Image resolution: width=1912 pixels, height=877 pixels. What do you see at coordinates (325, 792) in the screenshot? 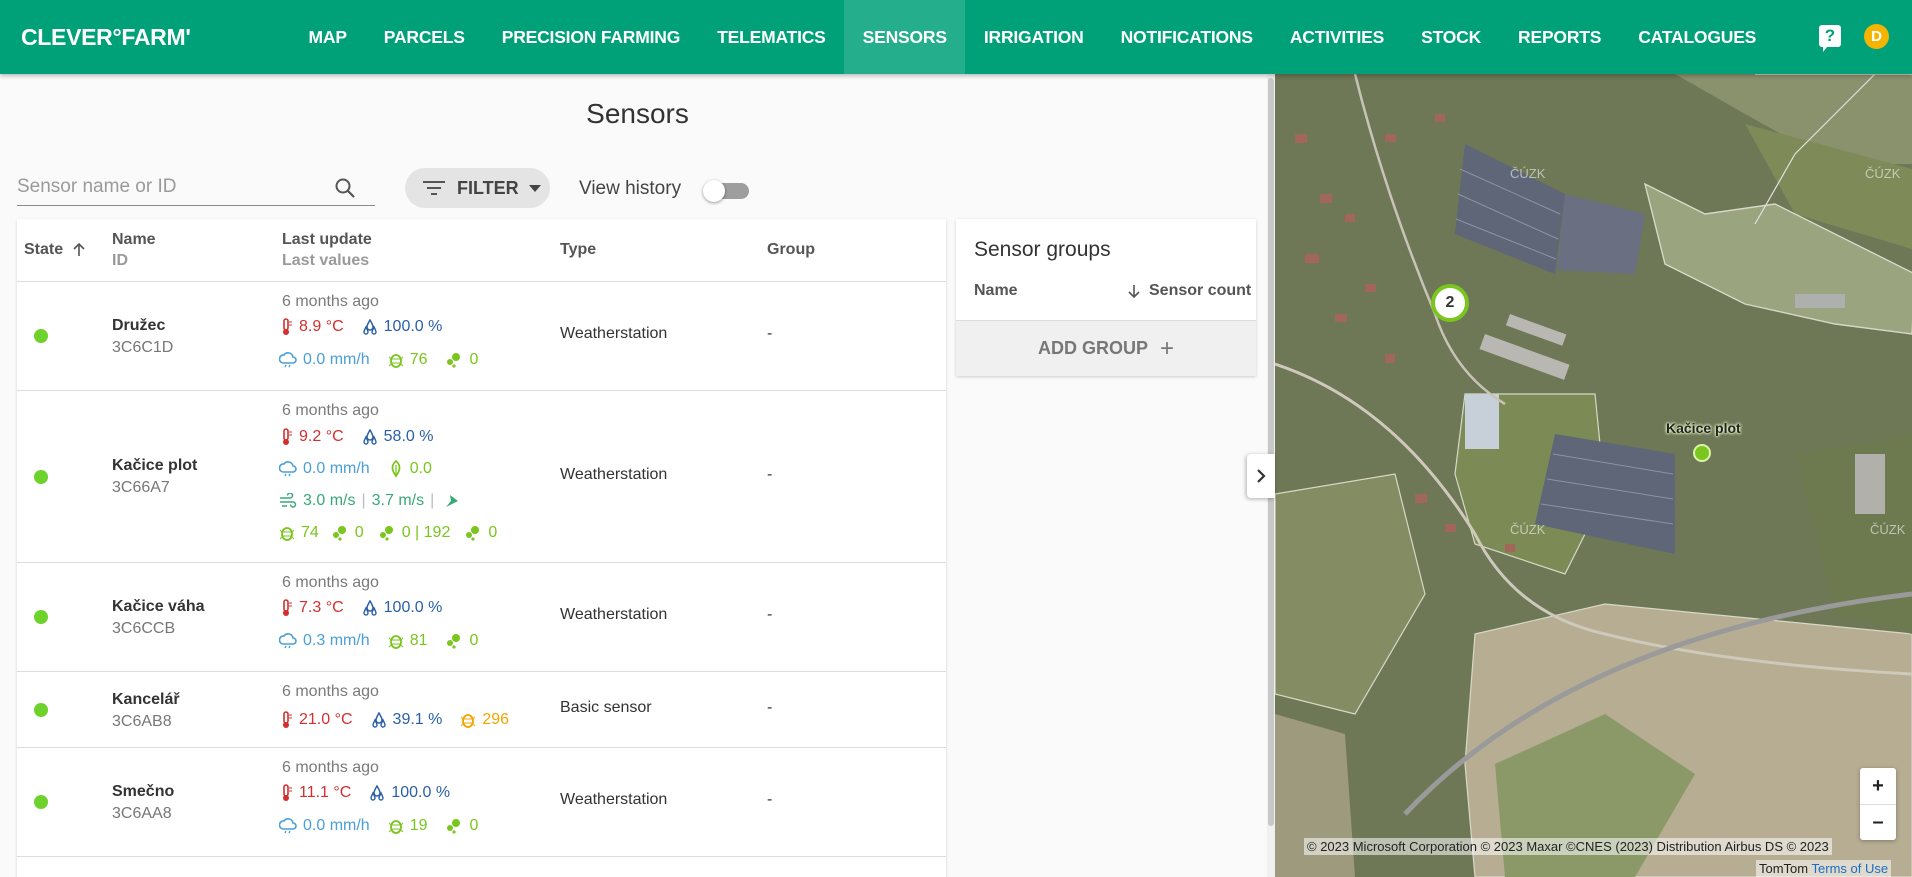
I see `temperature-value: 11.1 °C` at bounding box center [325, 792].